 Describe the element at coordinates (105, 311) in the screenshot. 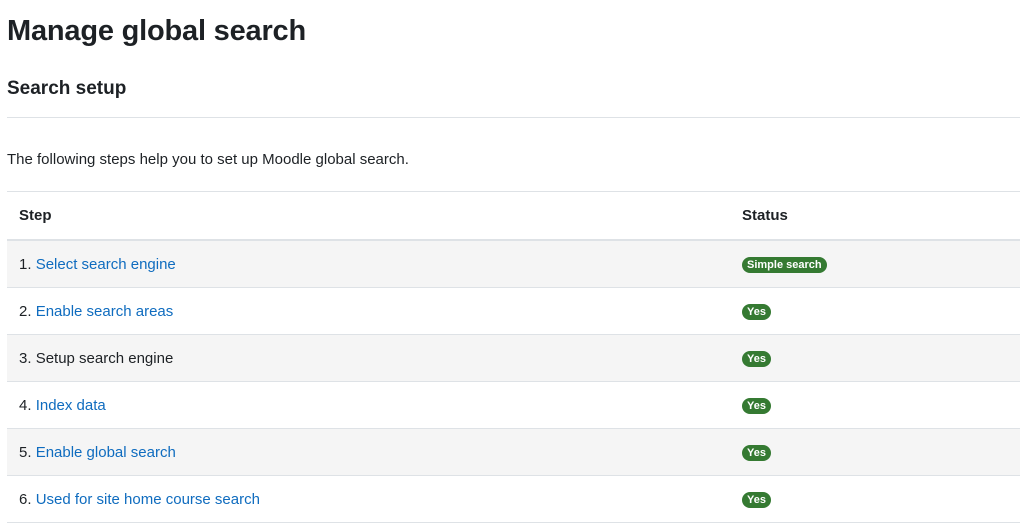

I see `enable-search-areas-link: Enable search areas` at that location.